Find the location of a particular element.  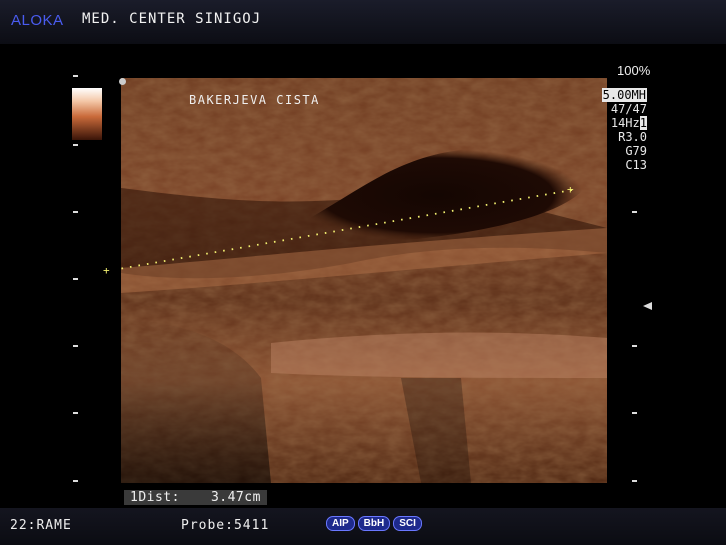

probe-id: Probe:5411 is located at coordinates (225, 525).